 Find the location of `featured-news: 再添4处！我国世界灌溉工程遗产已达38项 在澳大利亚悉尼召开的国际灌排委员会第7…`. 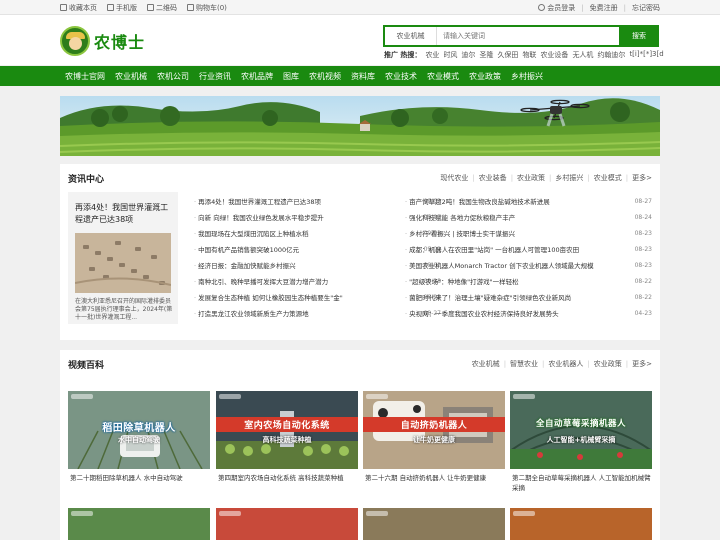

featured-news: 再添4处！我国世界灌溉工程遗产已达38项 在澳大利亚悉尼召开的国际灌排委员会第7… is located at coordinates (123, 258).